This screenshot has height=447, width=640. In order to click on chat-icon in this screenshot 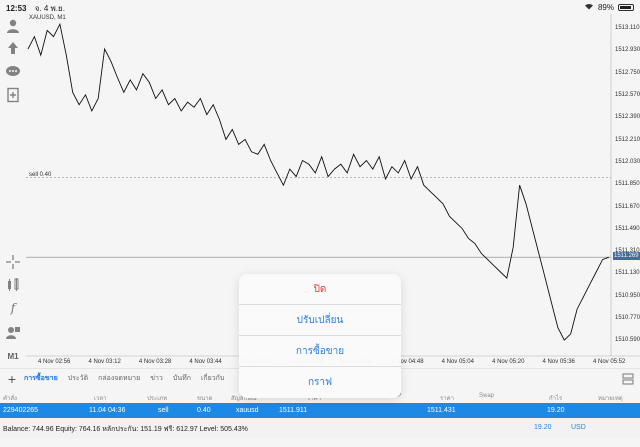, I will do `click(13, 72)`.